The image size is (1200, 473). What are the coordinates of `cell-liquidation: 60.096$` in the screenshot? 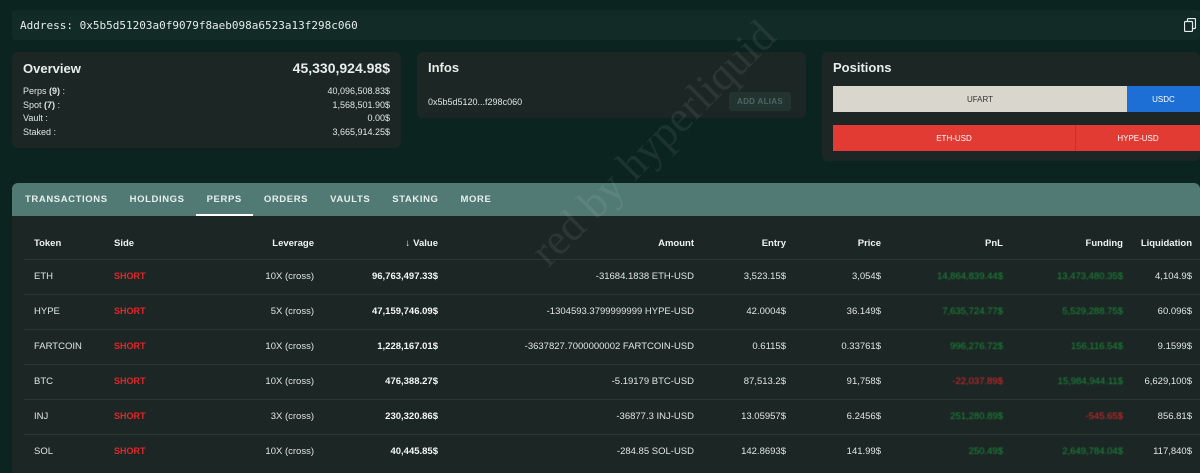 It's located at (1161, 311).